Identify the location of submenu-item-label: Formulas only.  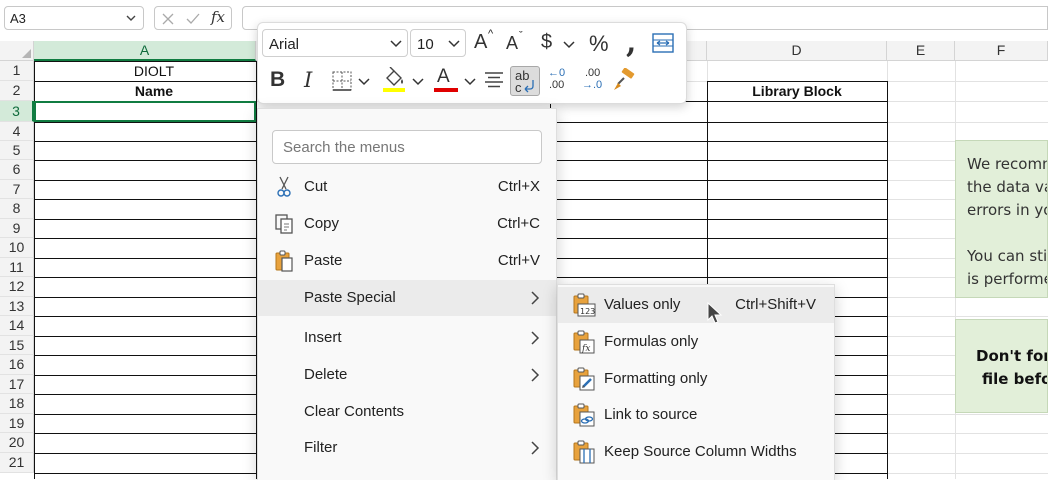
(651, 341).